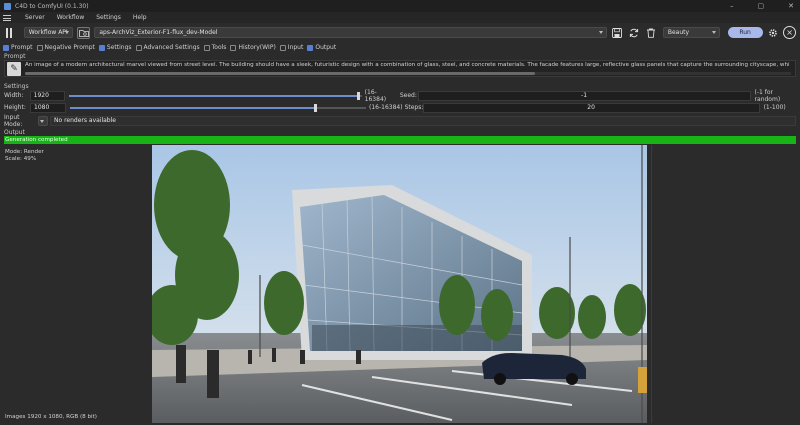 This screenshot has width=800, height=425. What do you see at coordinates (119, 47) in the screenshot?
I see `toggle-label: Settings` at bounding box center [119, 47].